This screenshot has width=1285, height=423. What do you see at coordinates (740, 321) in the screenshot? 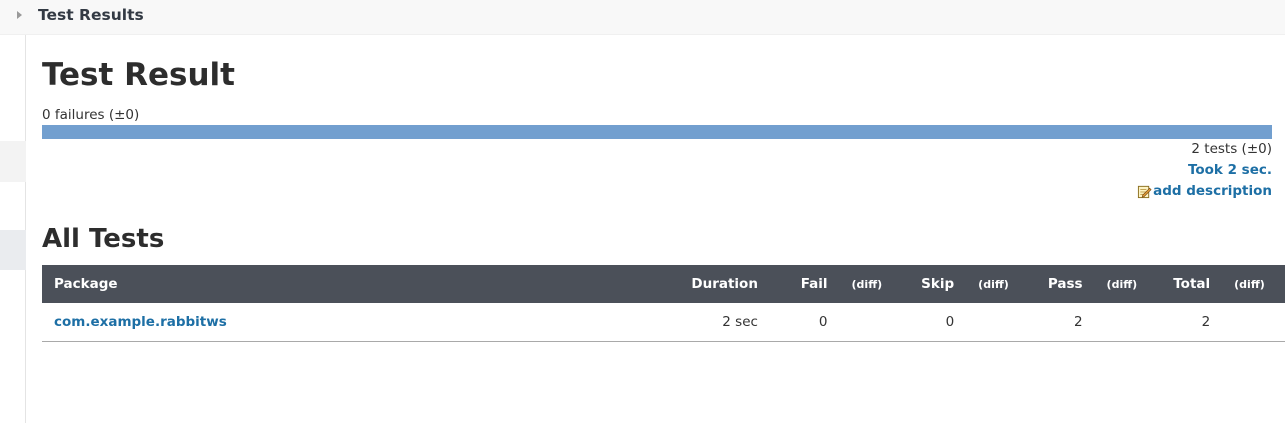
I see `duration-cell: 2 sec` at bounding box center [740, 321].